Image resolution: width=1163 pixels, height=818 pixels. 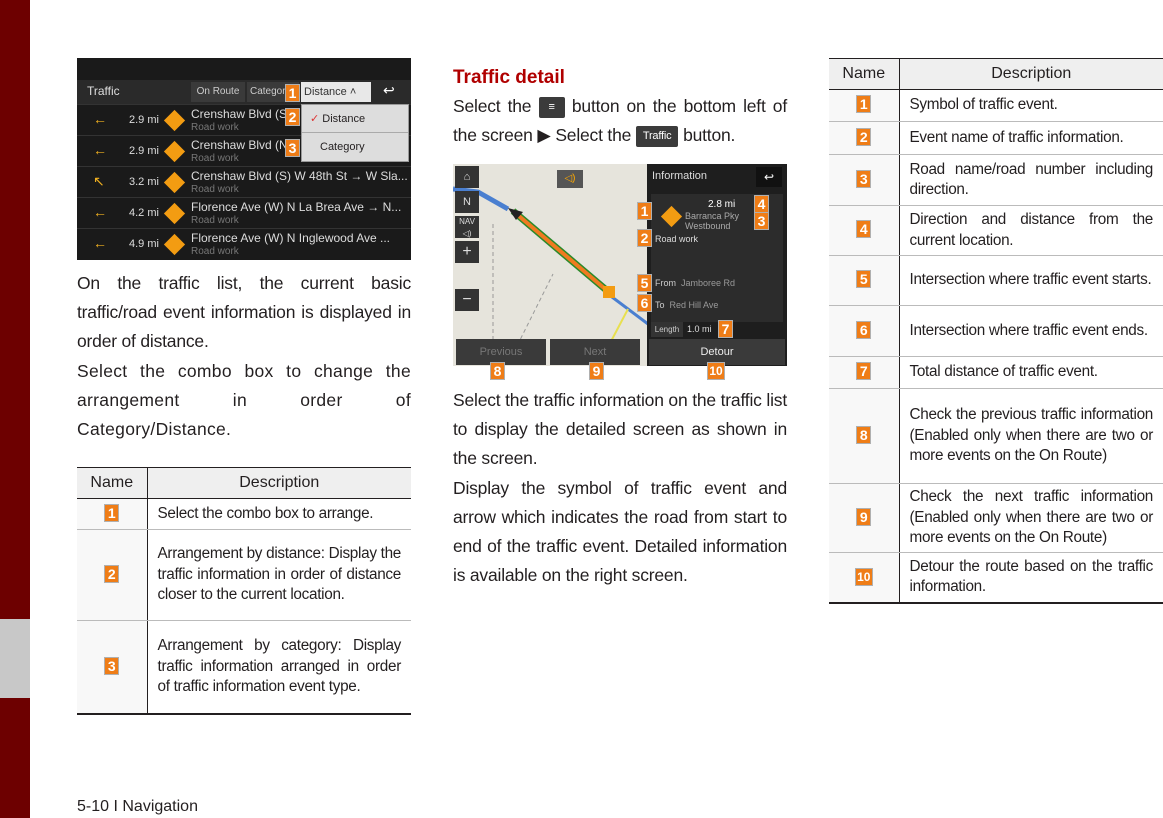 What do you see at coordinates (467, 300) in the screenshot?
I see `zoom-out-button: −` at bounding box center [467, 300].